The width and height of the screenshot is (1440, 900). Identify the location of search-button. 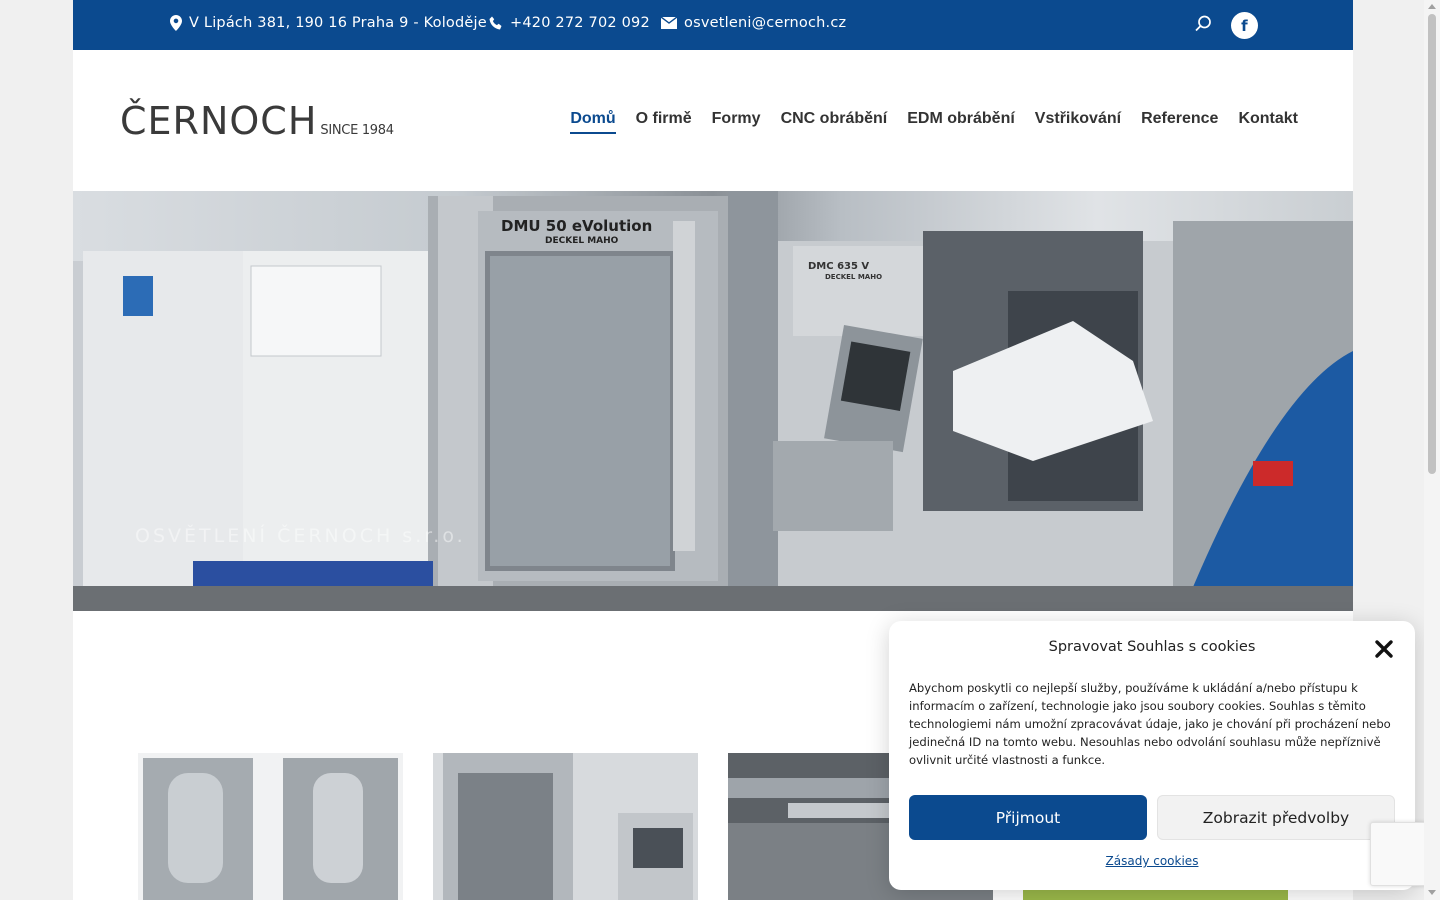
(1203, 26).